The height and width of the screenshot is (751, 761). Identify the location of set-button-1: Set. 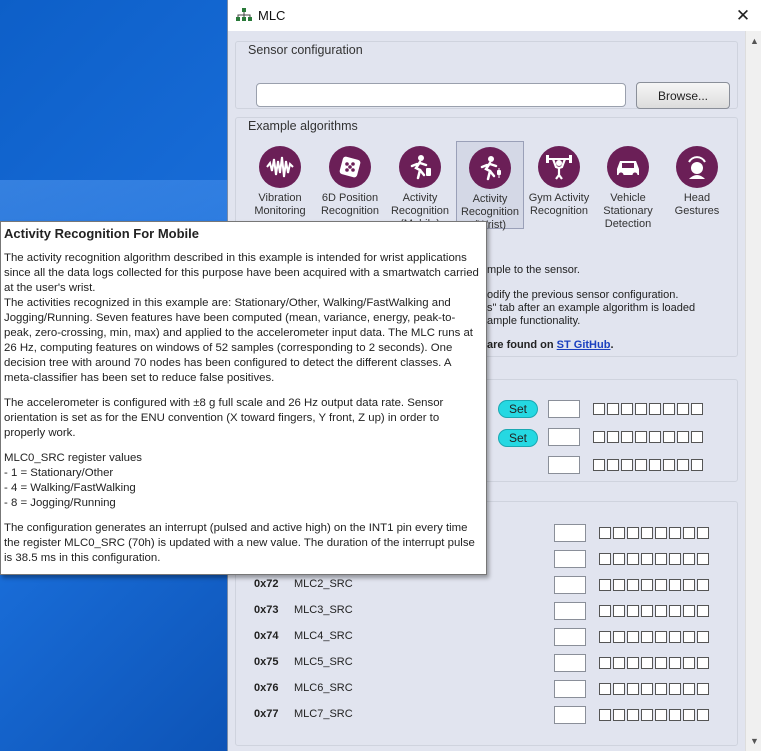
(518, 409).